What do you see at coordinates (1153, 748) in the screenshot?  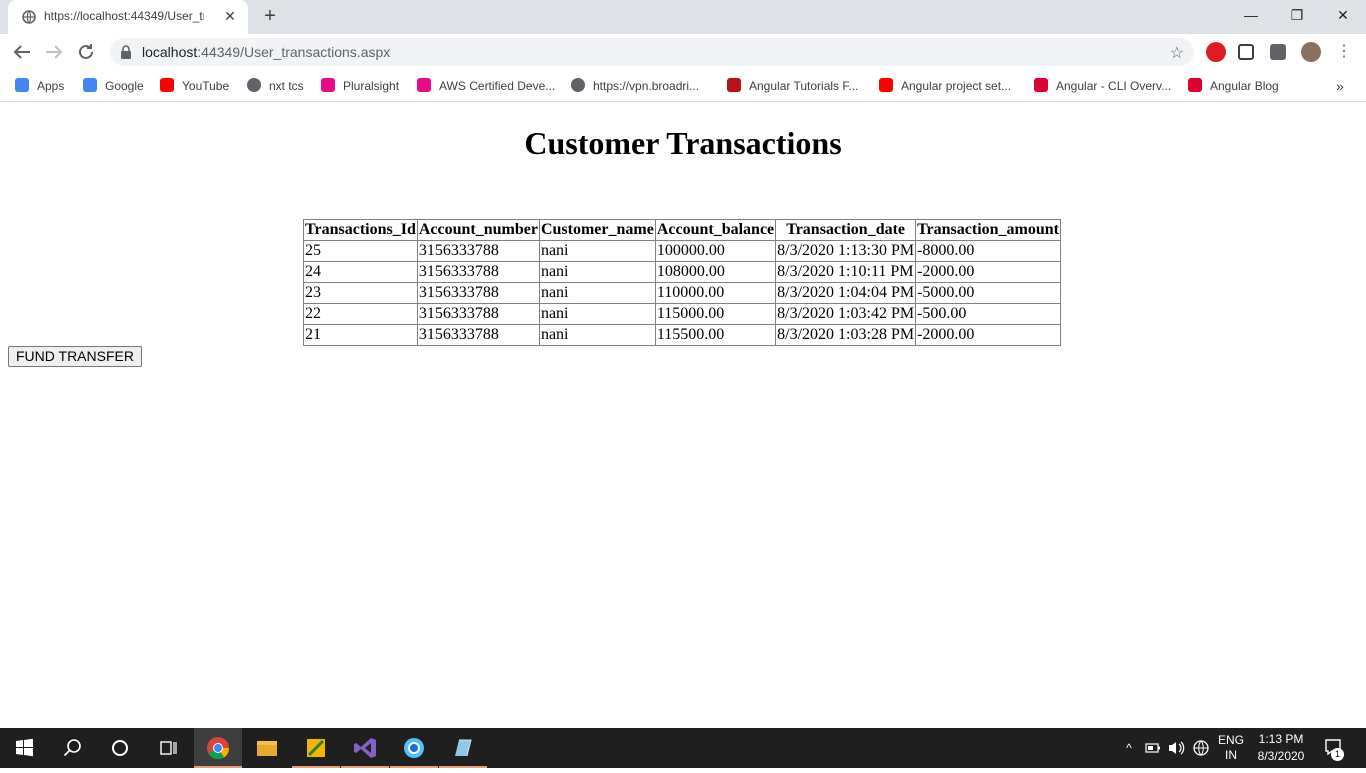 I see `battery-icon` at bounding box center [1153, 748].